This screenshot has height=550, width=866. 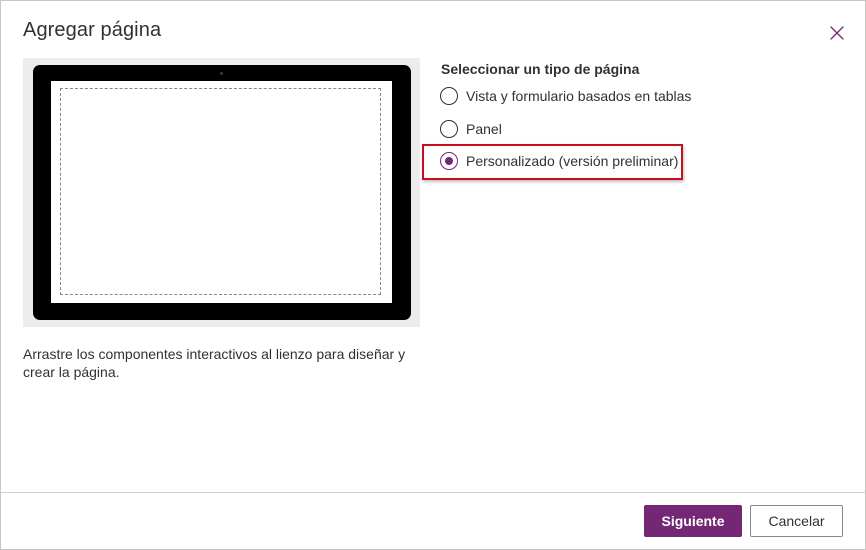 I want to click on canvas-area, so click(x=220, y=191).